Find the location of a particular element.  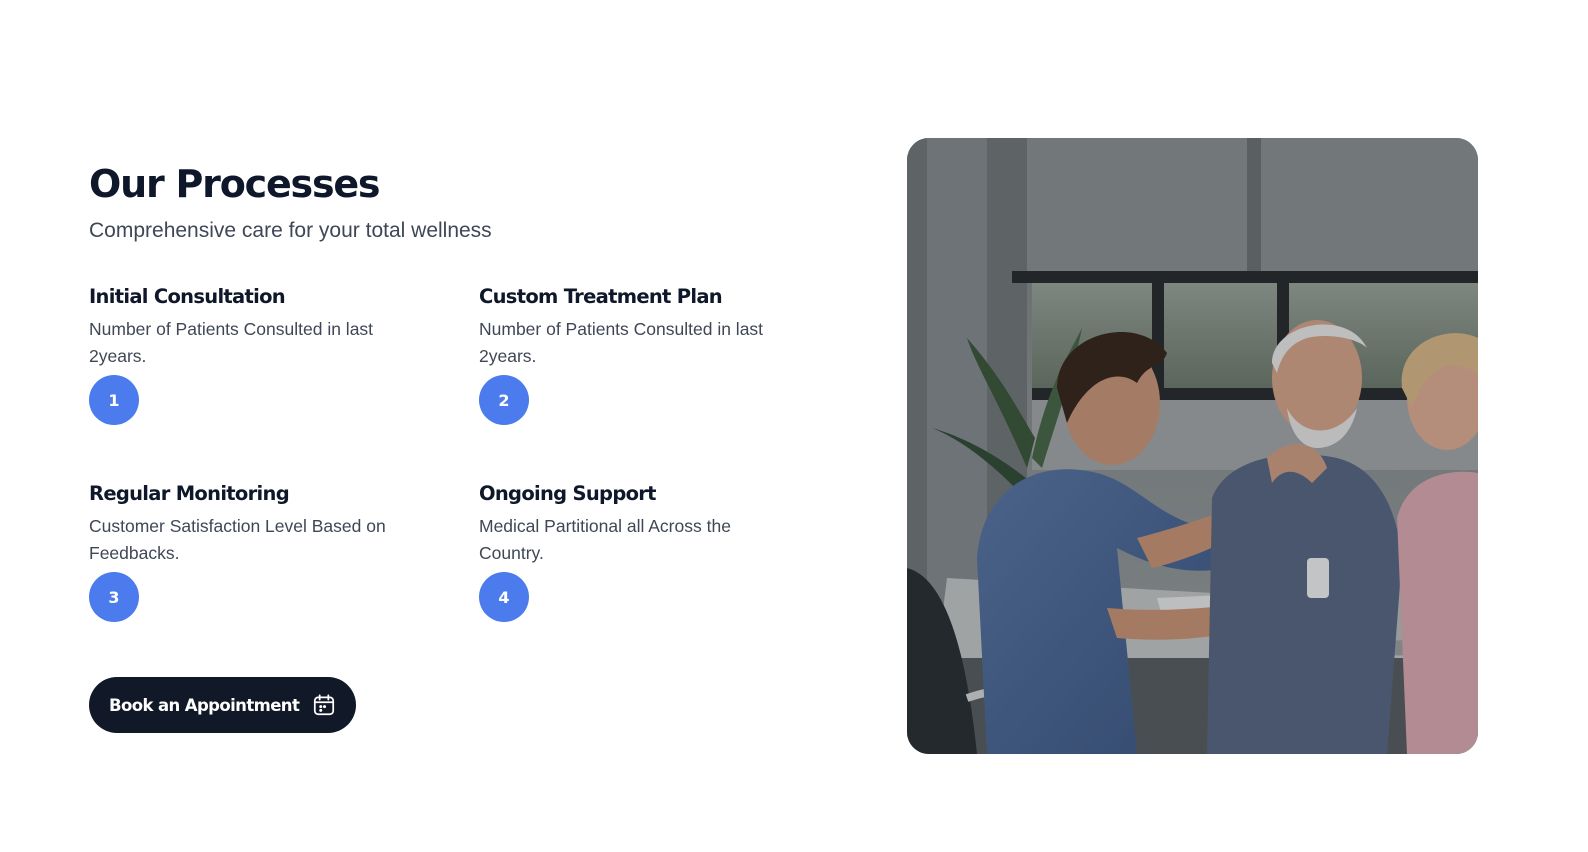

book-appointment-button: Book an Appointment is located at coordinates (222, 705).